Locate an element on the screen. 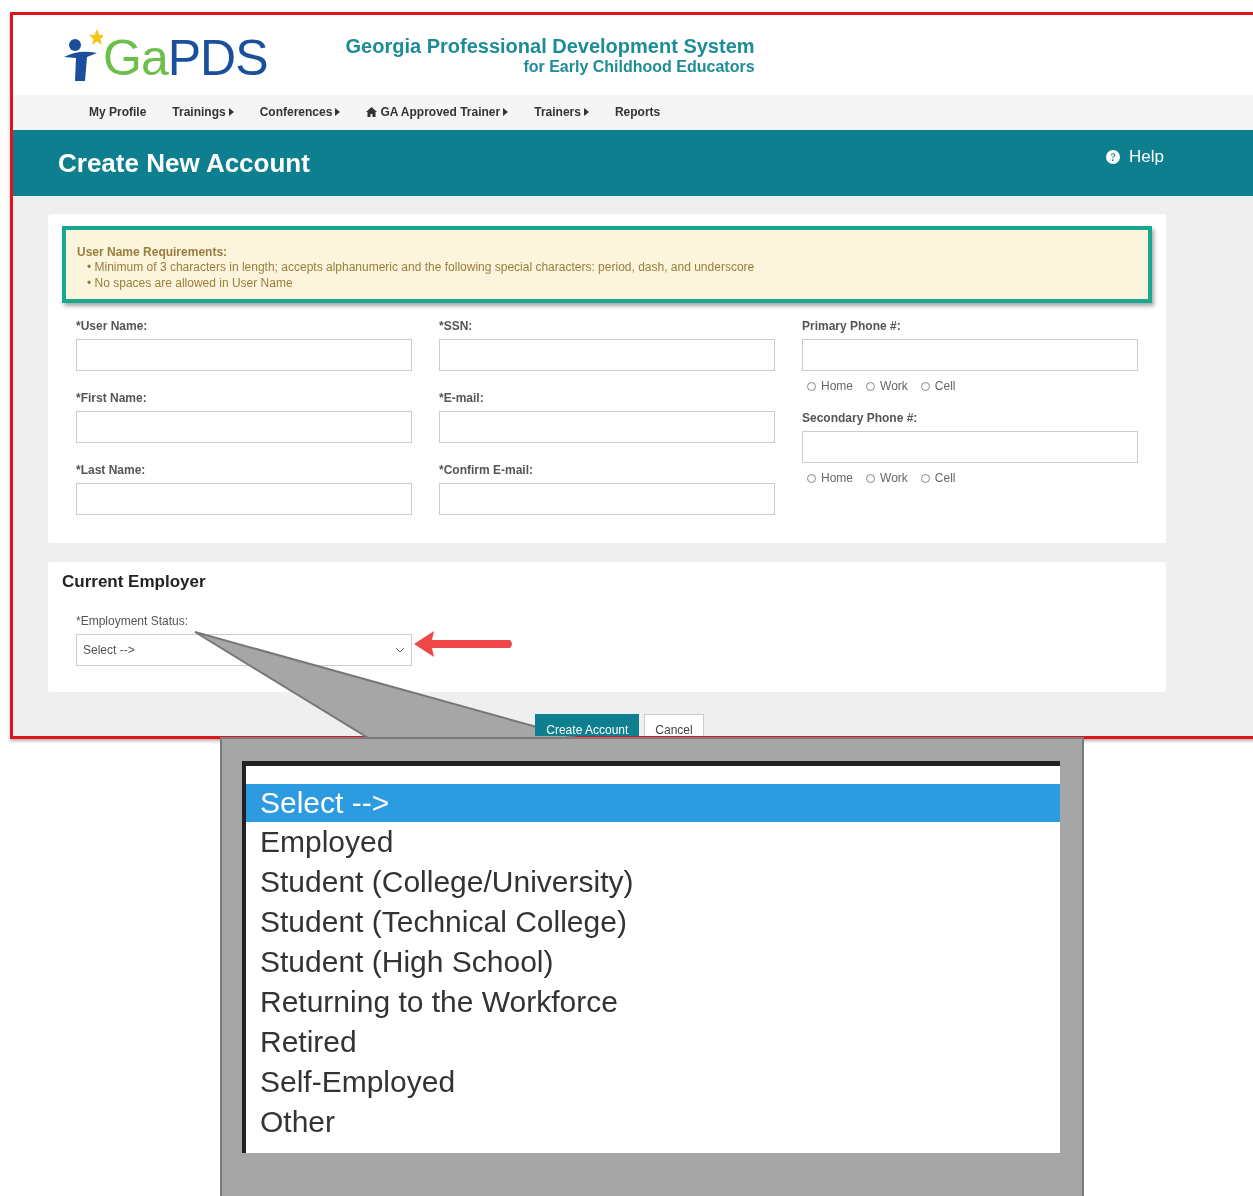 The width and height of the screenshot is (1253, 1196). field-label: Primary Phone #: is located at coordinates (852, 326).